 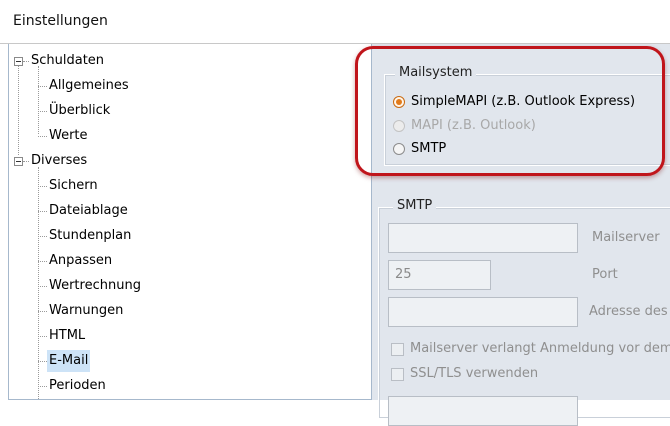 I want to click on port-input: 25, so click(x=439, y=275).